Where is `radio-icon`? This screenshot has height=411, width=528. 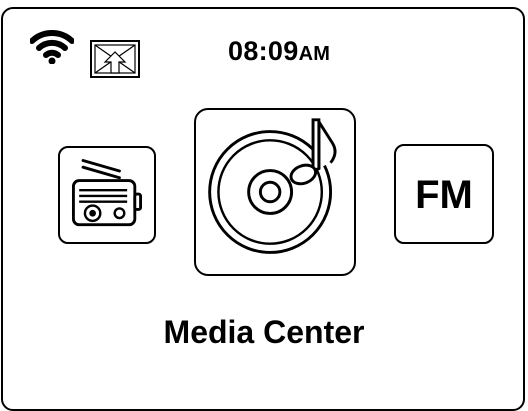
radio-icon is located at coordinates (107, 193).